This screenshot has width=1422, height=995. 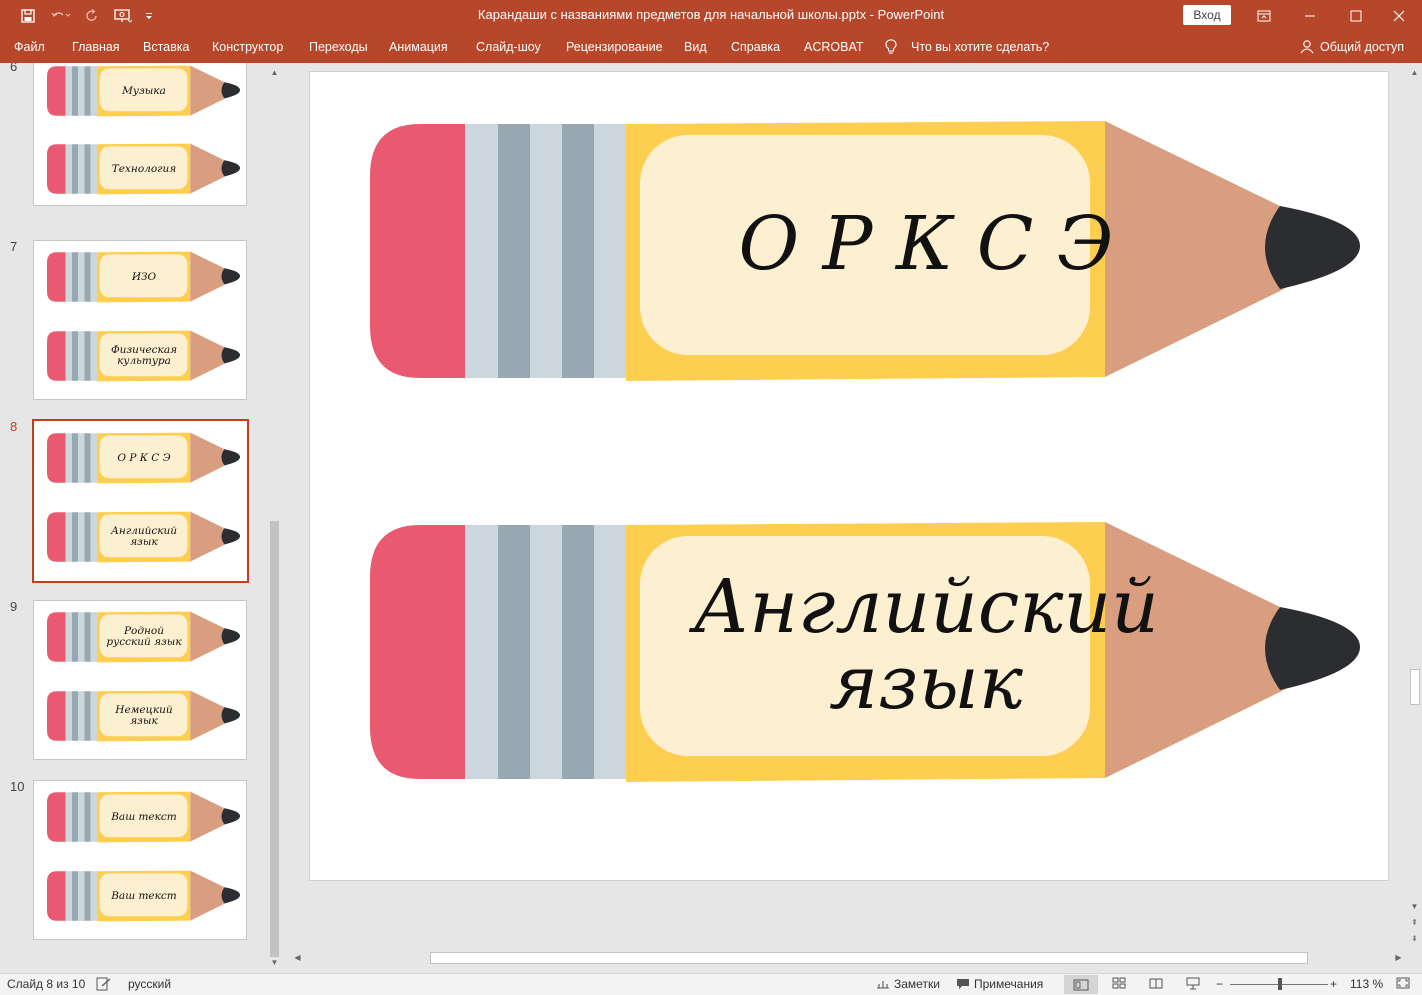 I want to click on pencil-label-2: Английский язык, so click(x=926, y=645).